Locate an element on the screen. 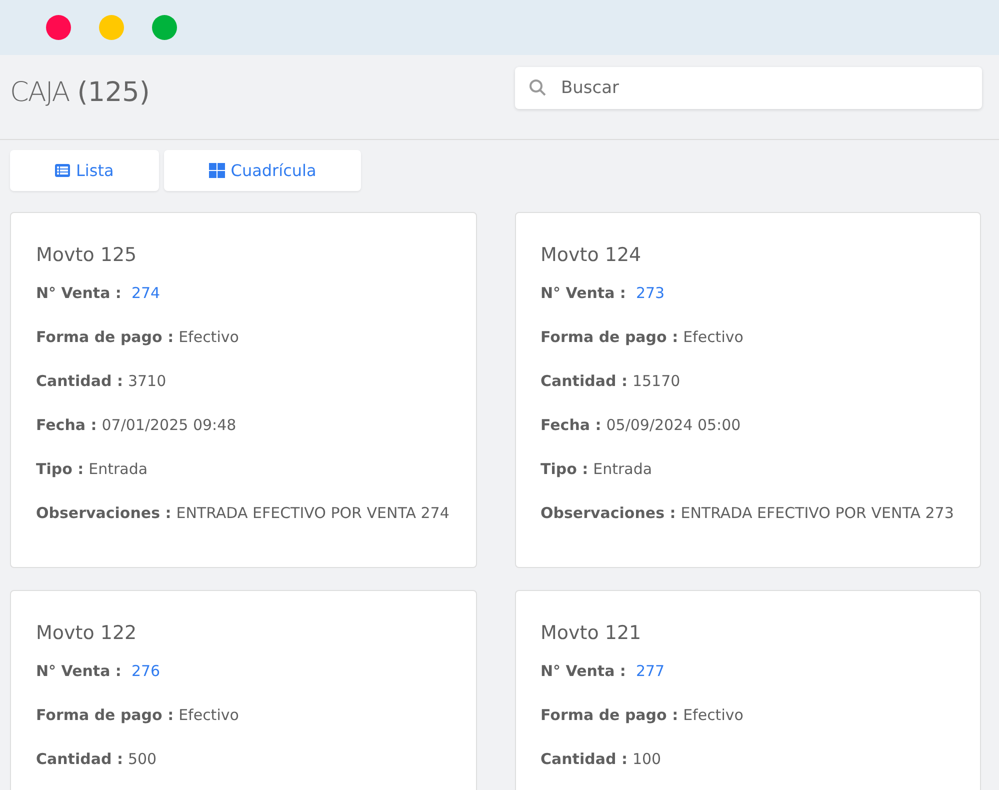 This screenshot has height=790, width=999. field-value: 15170 is located at coordinates (656, 381).